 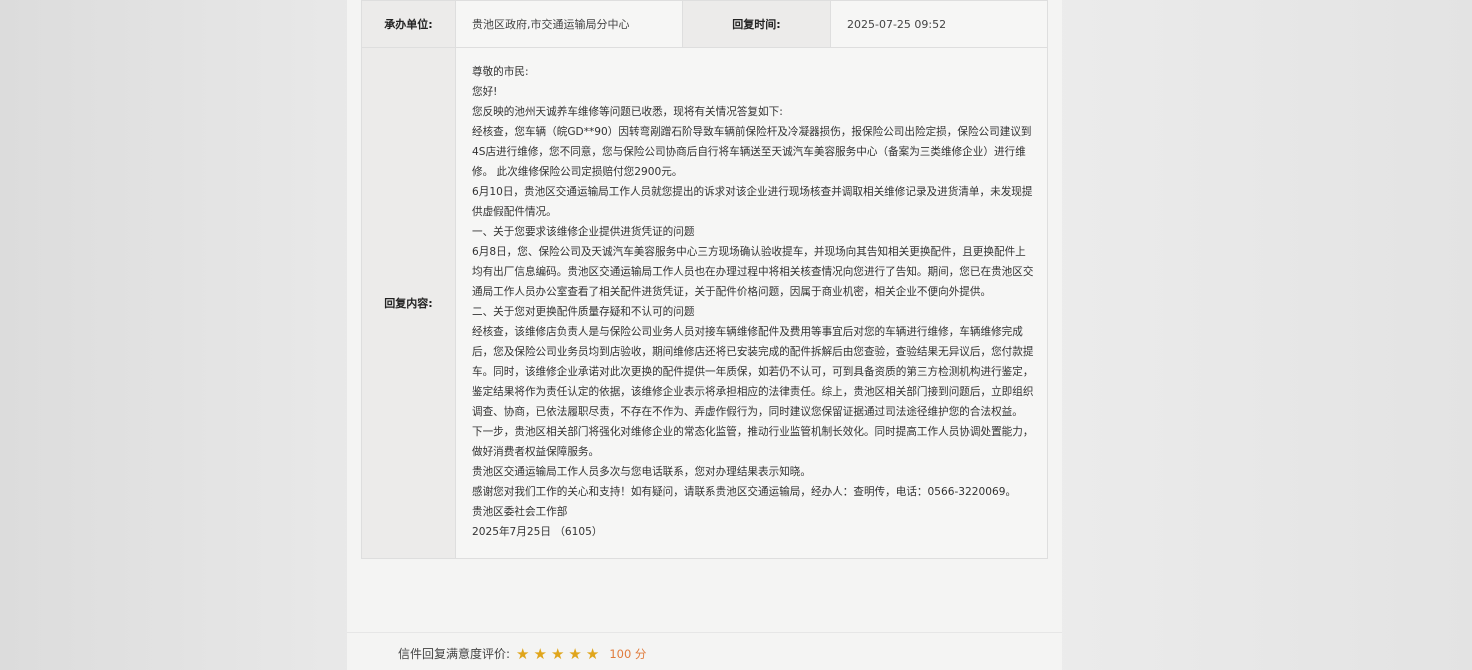 What do you see at coordinates (627, 112) in the screenshot?
I see `reply-paragraph: 您反映的池州天诚养车维修等问题已收悉，现将有关情况答复如下:` at bounding box center [627, 112].